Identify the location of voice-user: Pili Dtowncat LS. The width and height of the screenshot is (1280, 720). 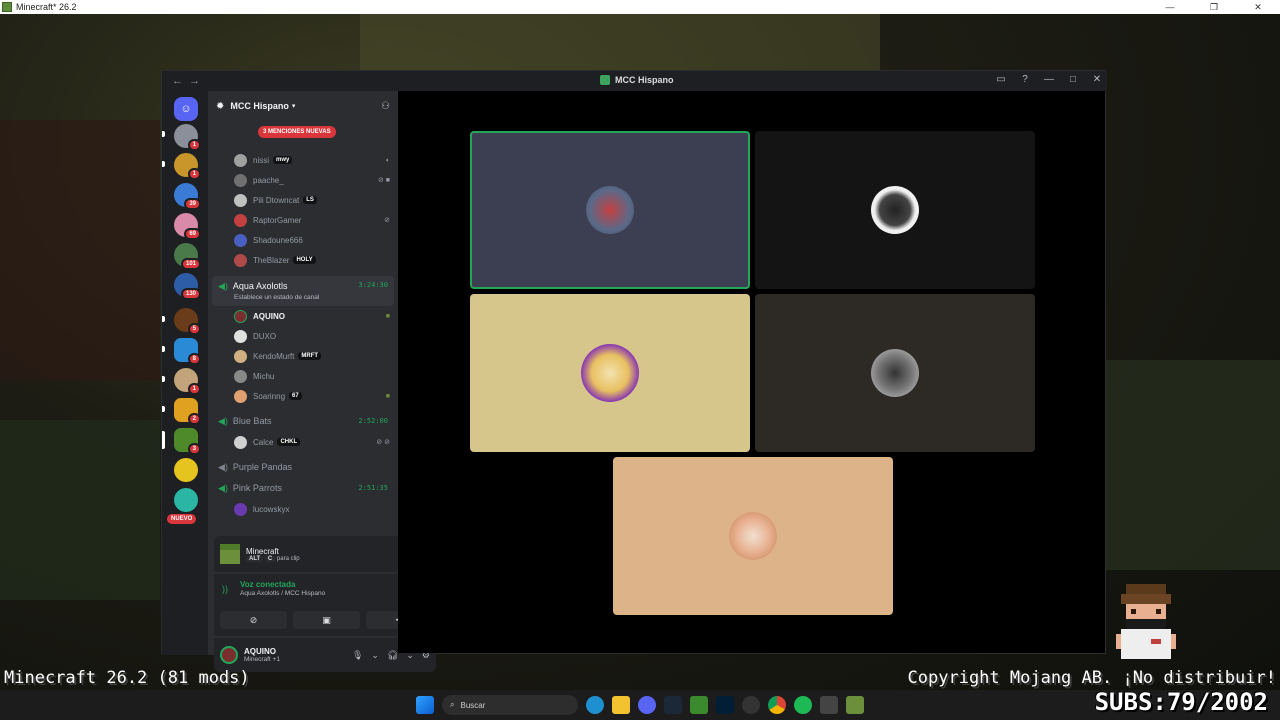
(312, 200).